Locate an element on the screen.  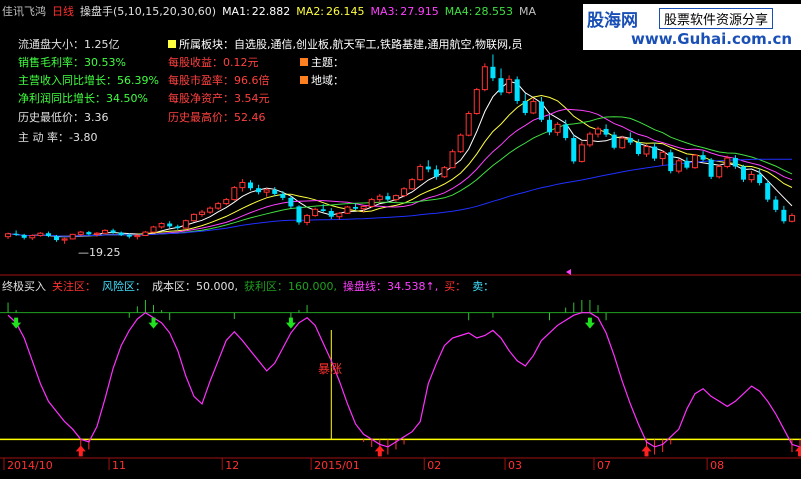
attention-zone: 关注区： is located at coordinates (74, 286).